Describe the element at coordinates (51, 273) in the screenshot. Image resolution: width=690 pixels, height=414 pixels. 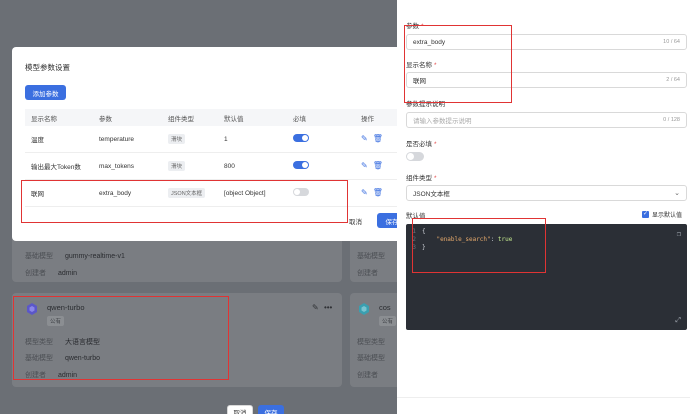
I see `card-creator-row: 创建者 admin` at that location.